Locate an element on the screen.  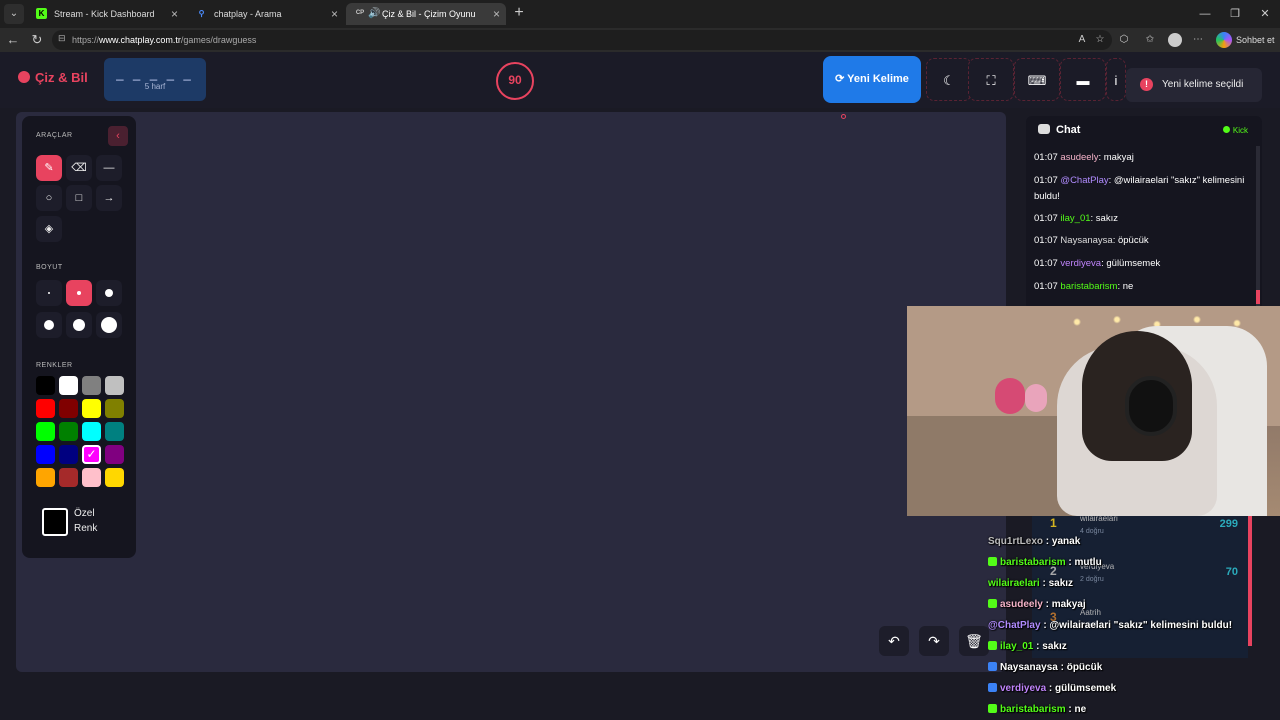
chat-scroll-thumb is located at coordinates (1258, 297).